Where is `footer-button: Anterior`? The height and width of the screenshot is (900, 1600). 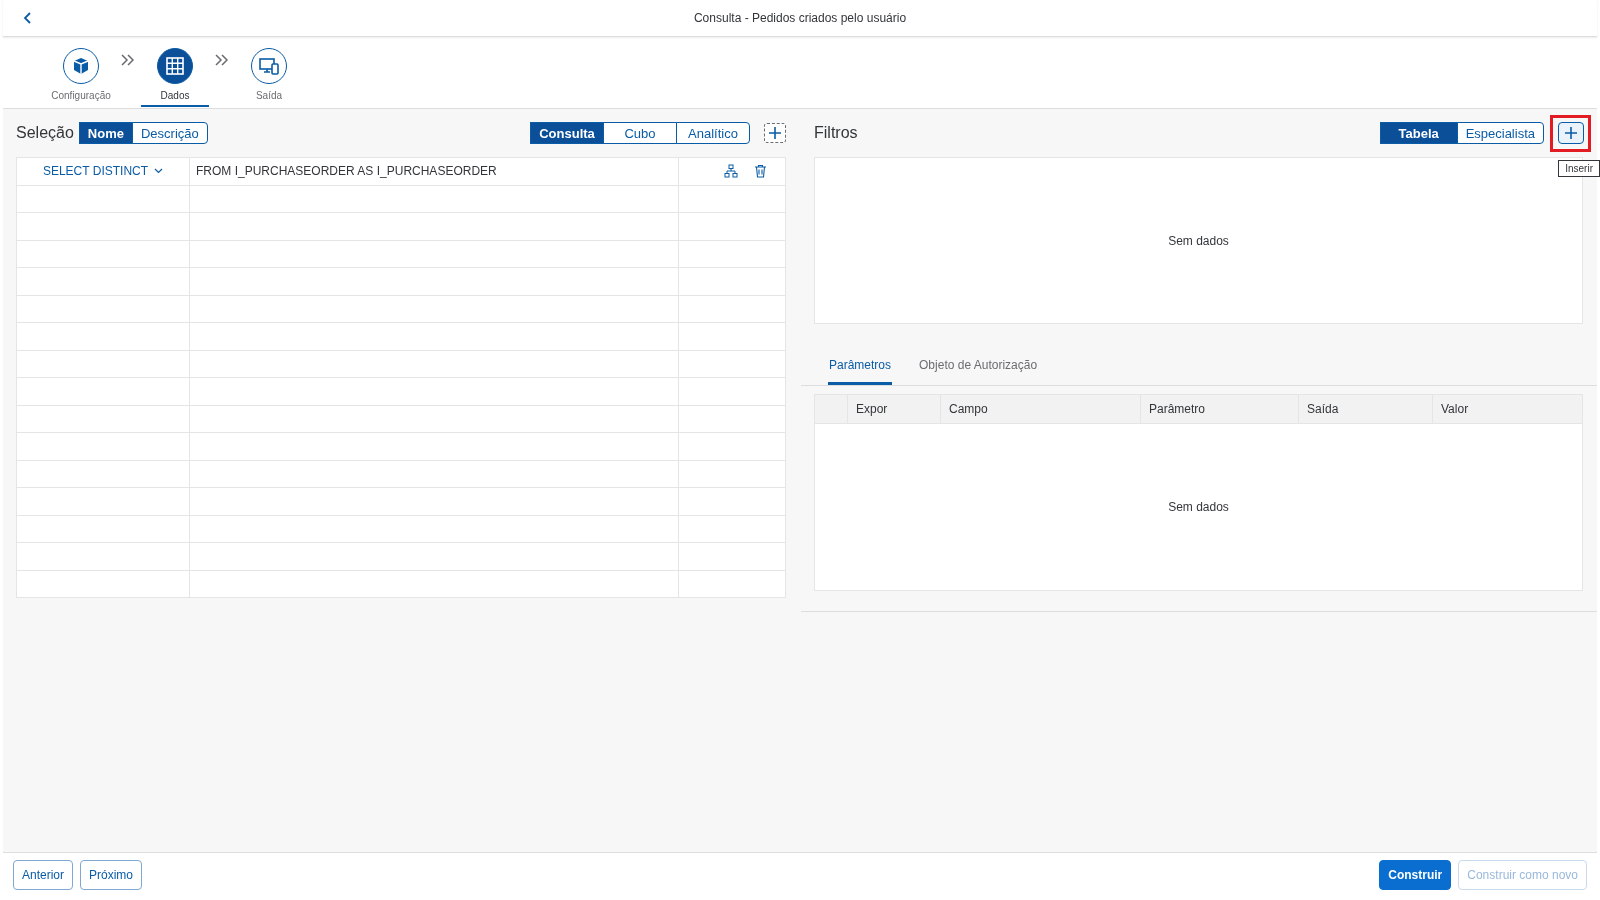
footer-button: Anterior is located at coordinates (43, 875).